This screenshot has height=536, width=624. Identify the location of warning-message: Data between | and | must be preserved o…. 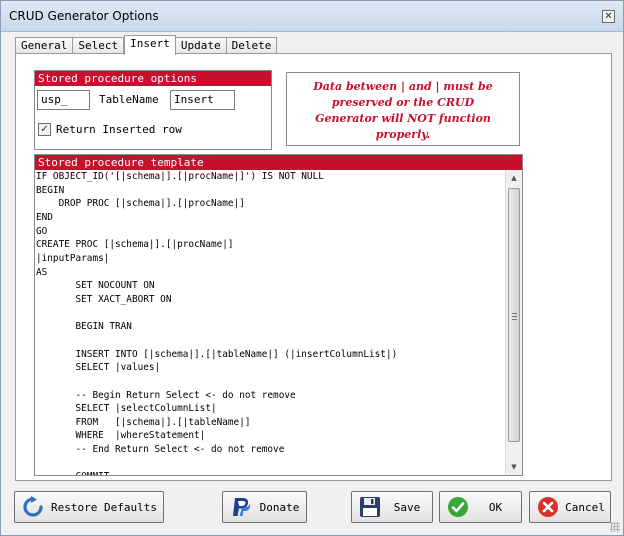
(403, 109).